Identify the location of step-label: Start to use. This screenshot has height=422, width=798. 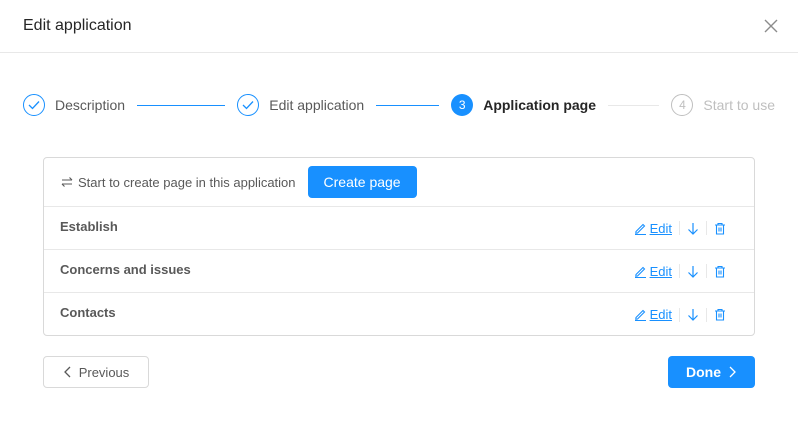
(739, 105).